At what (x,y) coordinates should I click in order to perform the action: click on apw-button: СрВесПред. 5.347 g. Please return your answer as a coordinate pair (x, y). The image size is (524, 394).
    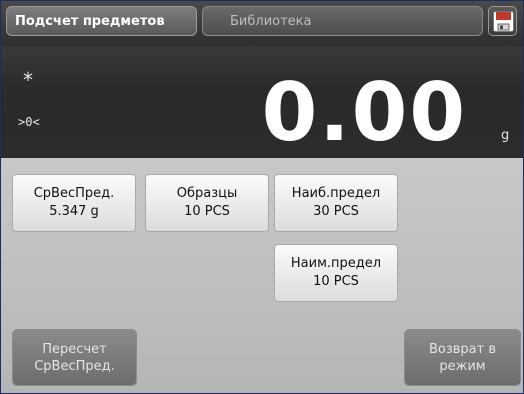
    Looking at the image, I should click on (74, 203).